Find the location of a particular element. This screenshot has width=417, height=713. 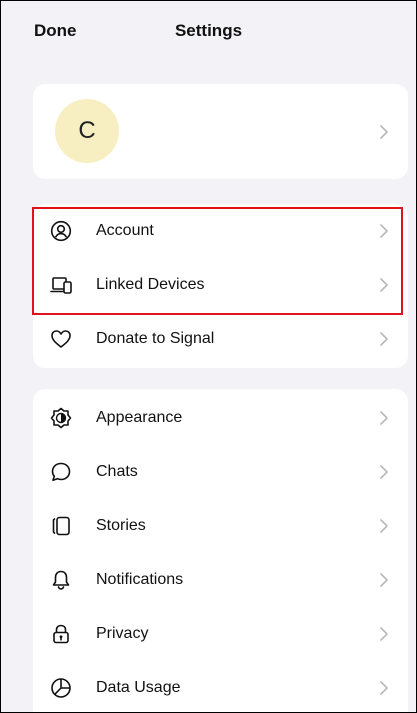

settings-item-label: Appearance is located at coordinates (139, 417).